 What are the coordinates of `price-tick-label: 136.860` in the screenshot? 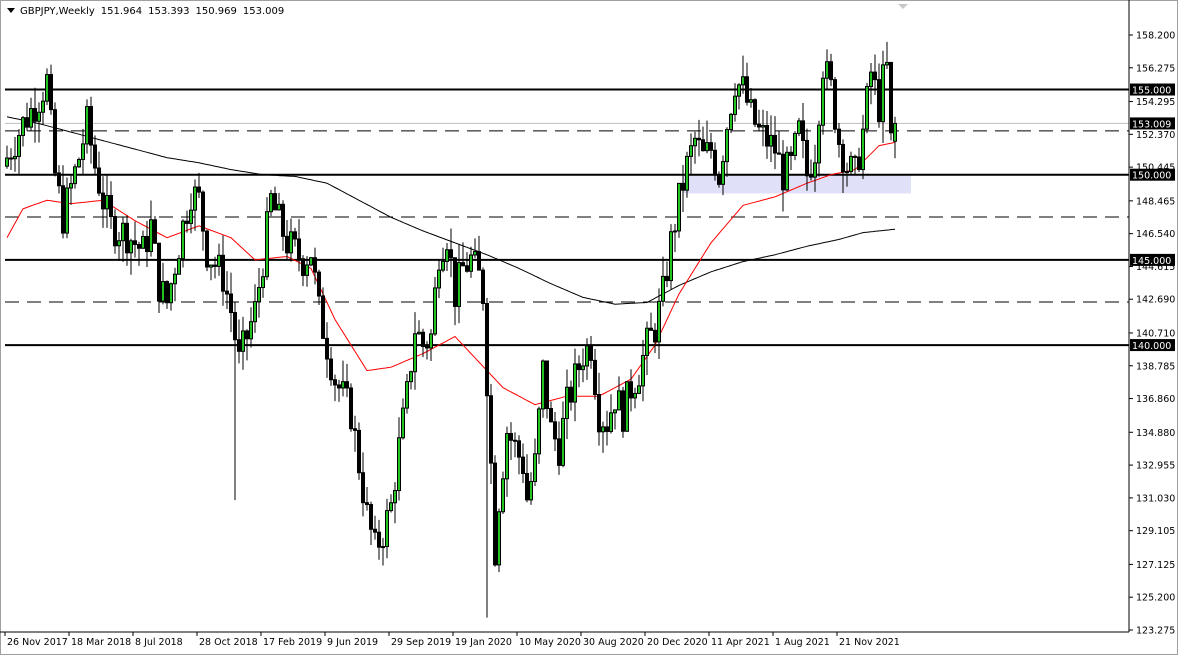 It's located at (1155, 399).